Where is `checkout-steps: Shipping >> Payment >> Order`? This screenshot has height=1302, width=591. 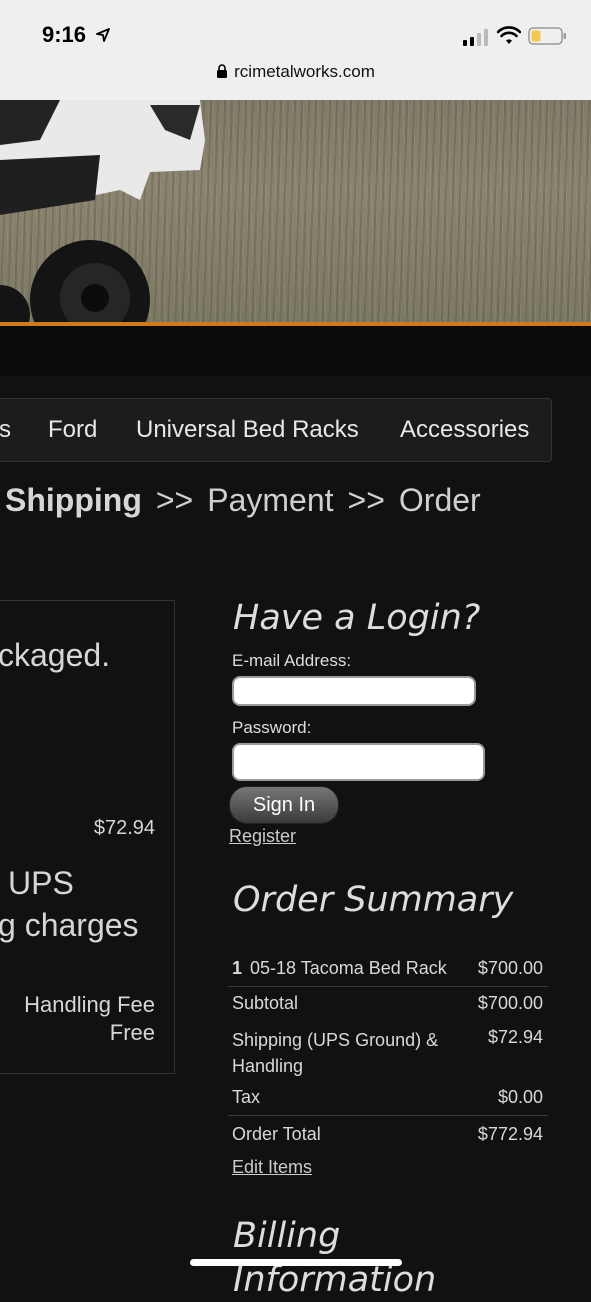
checkout-steps: Shipping >> Payment >> Order is located at coordinates (243, 500).